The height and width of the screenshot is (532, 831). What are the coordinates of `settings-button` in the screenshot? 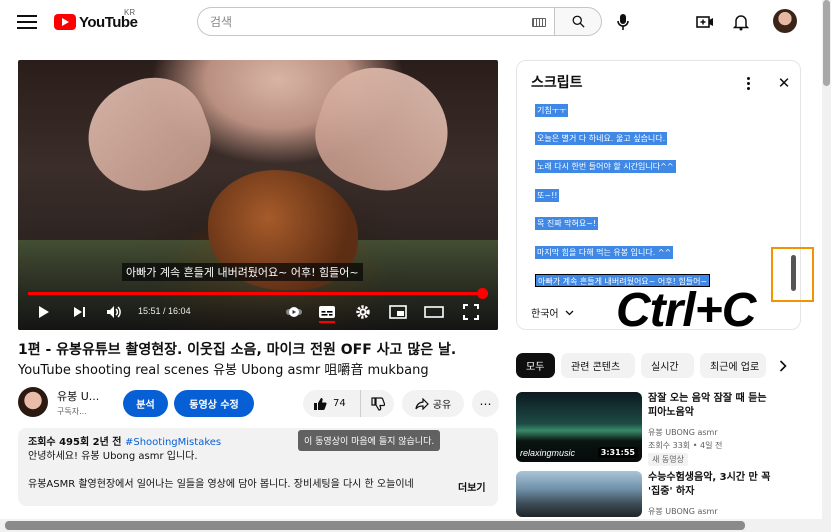 It's located at (363, 312).